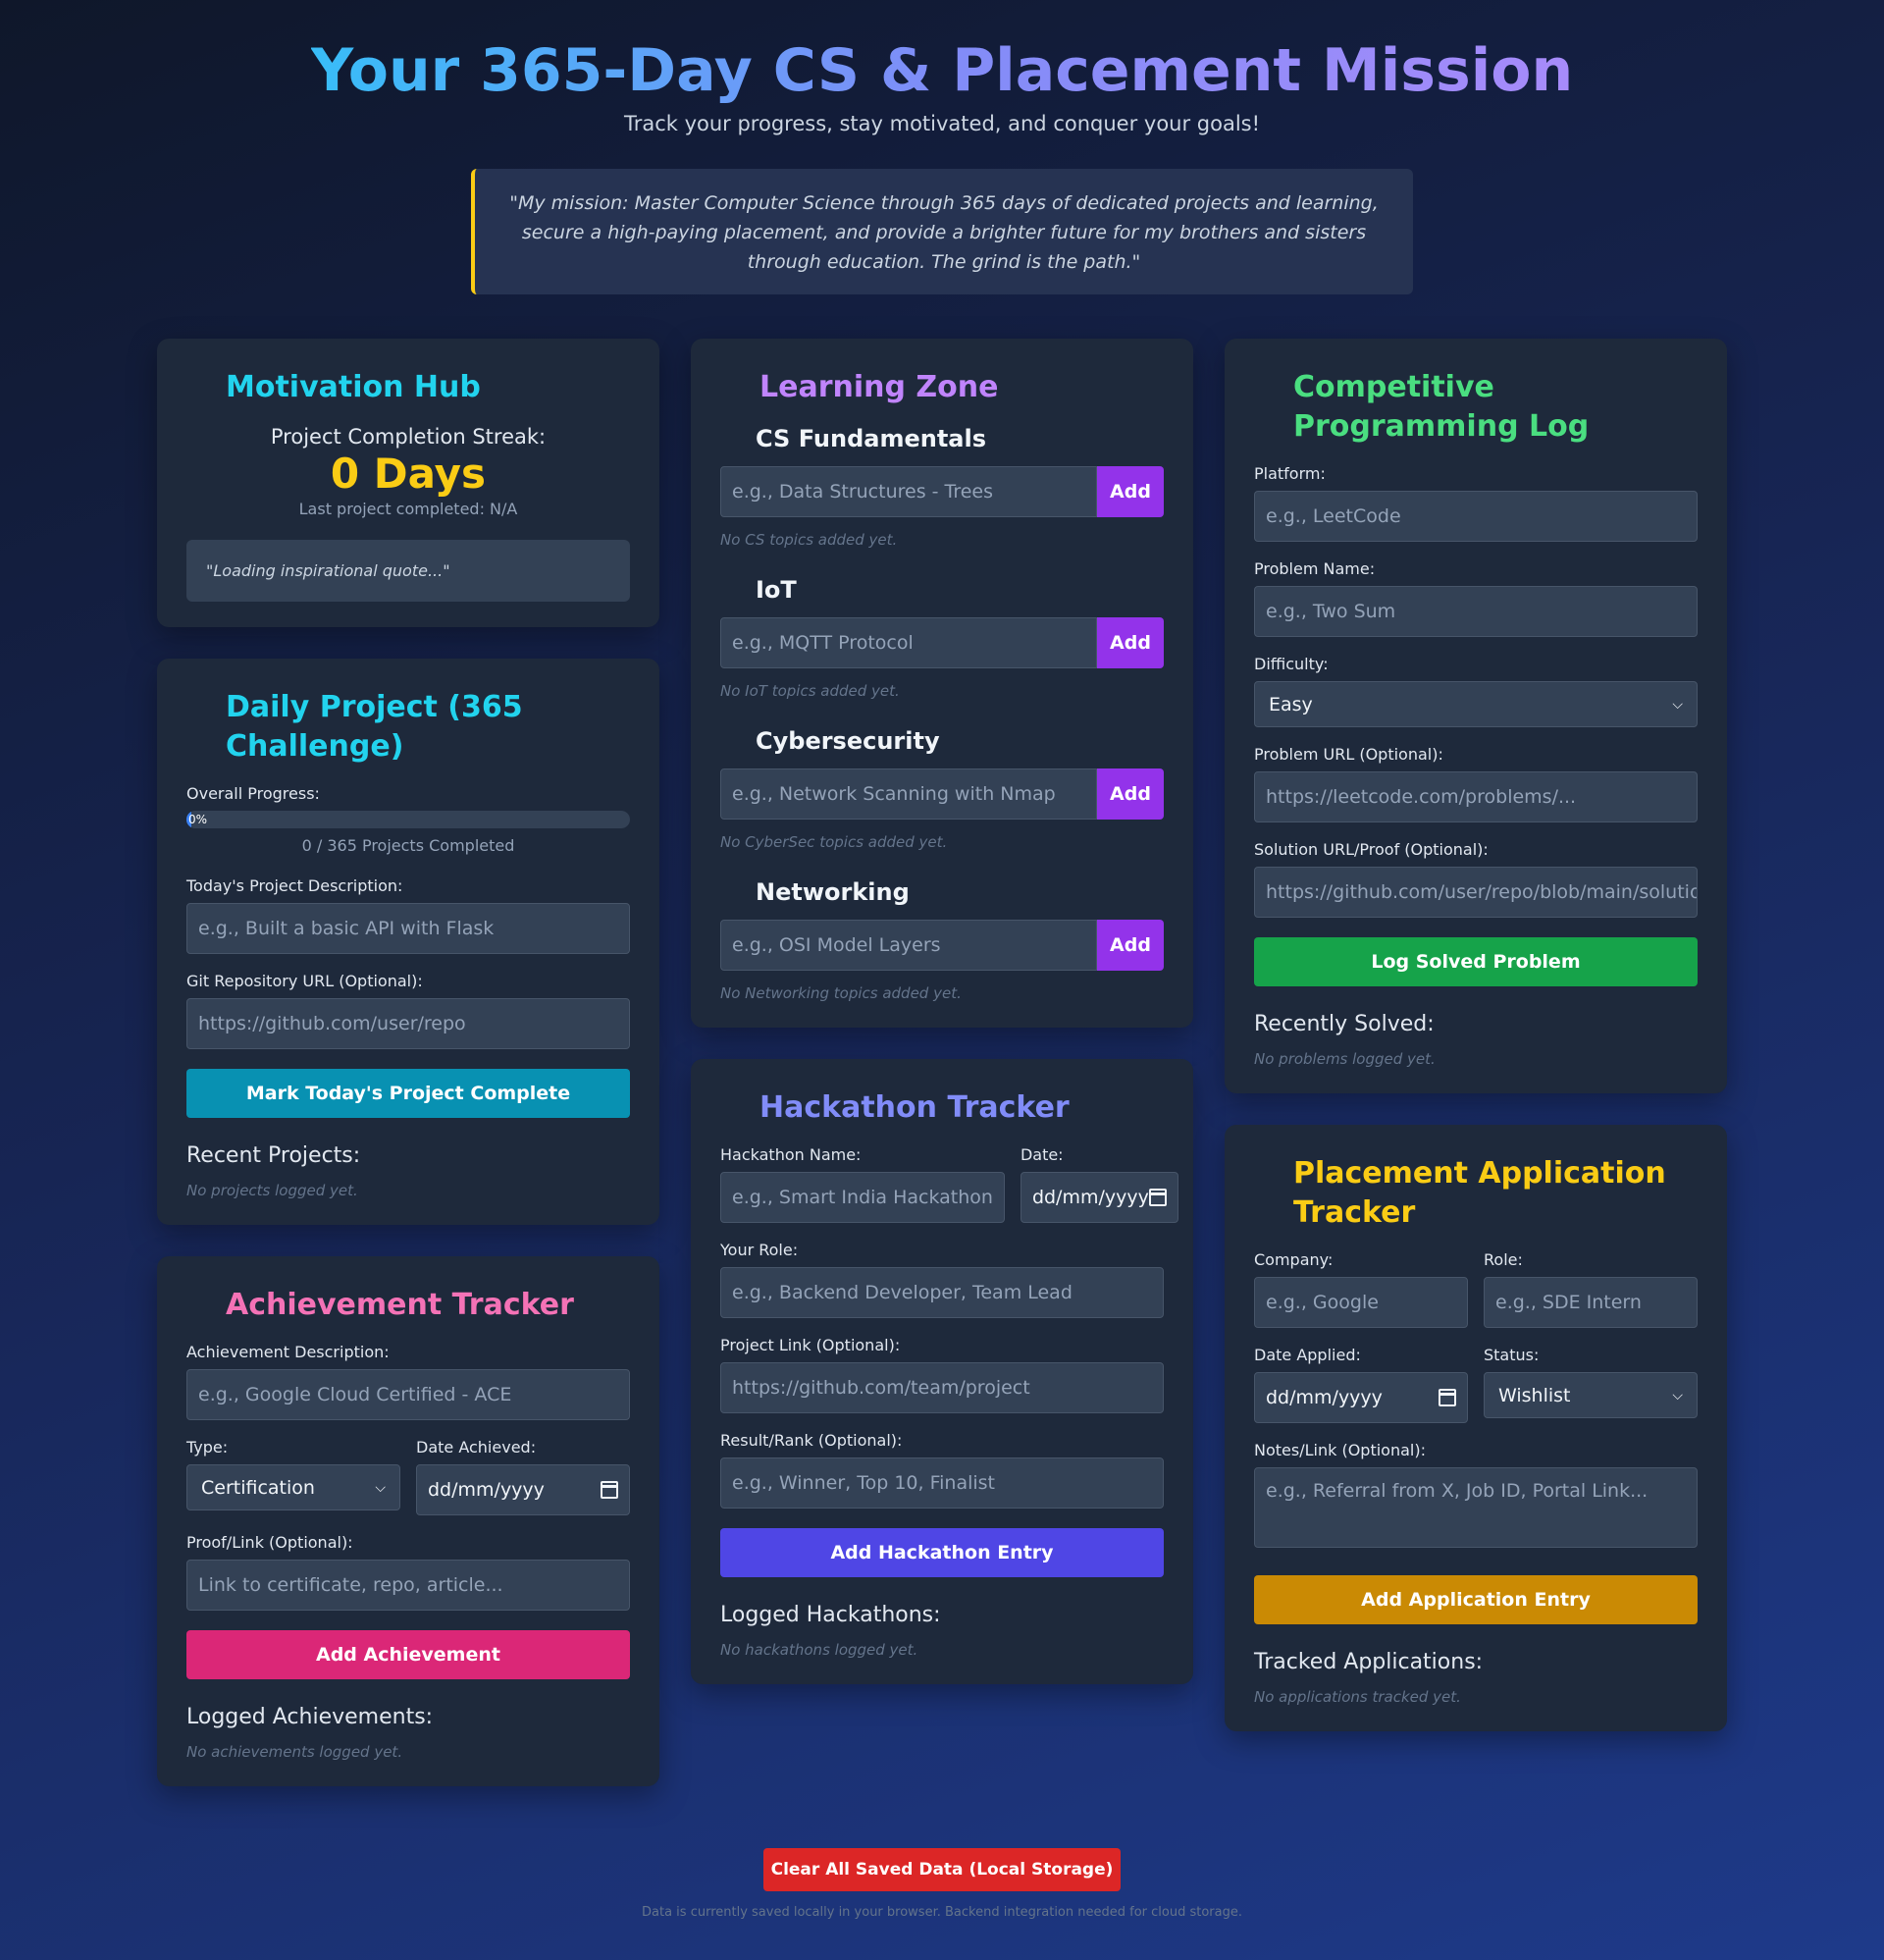 This screenshot has width=1884, height=1960. What do you see at coordinates (791, 1154) in the screenshot?
I see `hackathon-name-label: Hackathon Name:` at bounding box center [791, 1154].